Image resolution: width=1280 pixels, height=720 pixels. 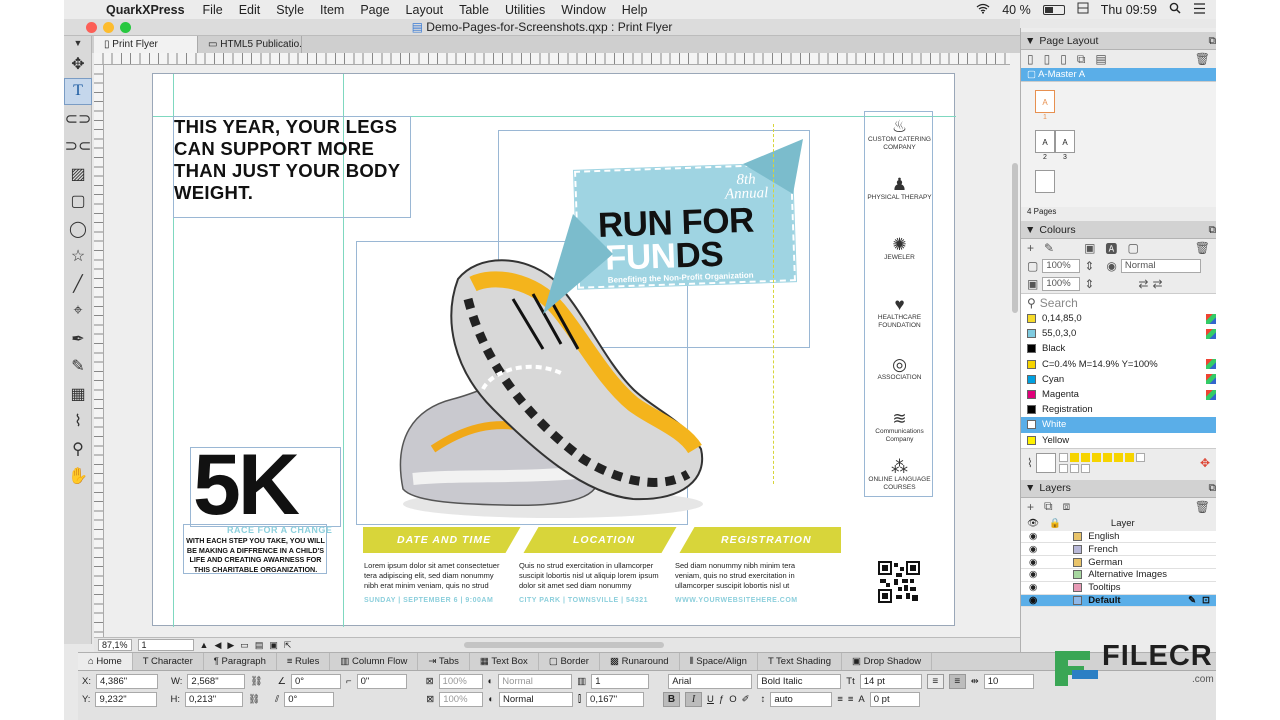 What do you see at coordinates (887, 661) in the screenshot?
I see `tab-drop-shadow: ▣ Drop Shadow` at bounding box center [887, 661].